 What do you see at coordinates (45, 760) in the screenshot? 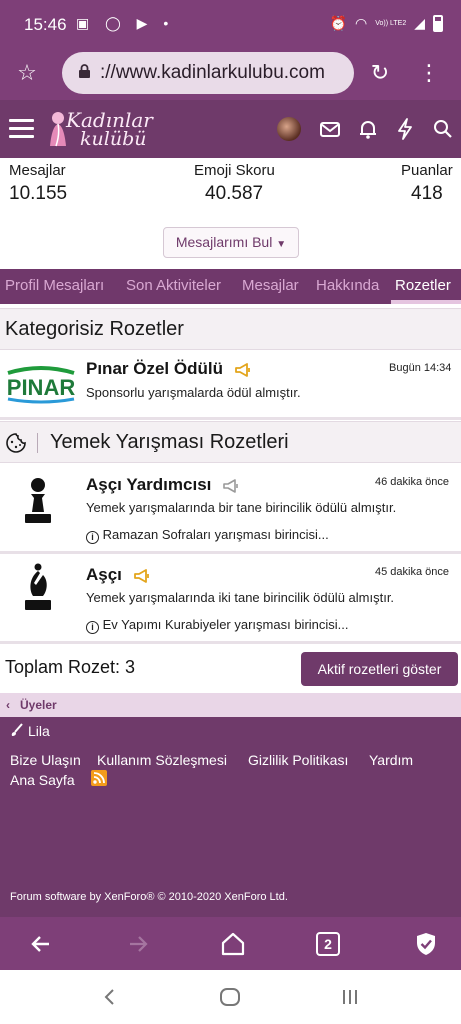
I see `contact-link: Bize Ulaşın` at bounding box center [45, 760].